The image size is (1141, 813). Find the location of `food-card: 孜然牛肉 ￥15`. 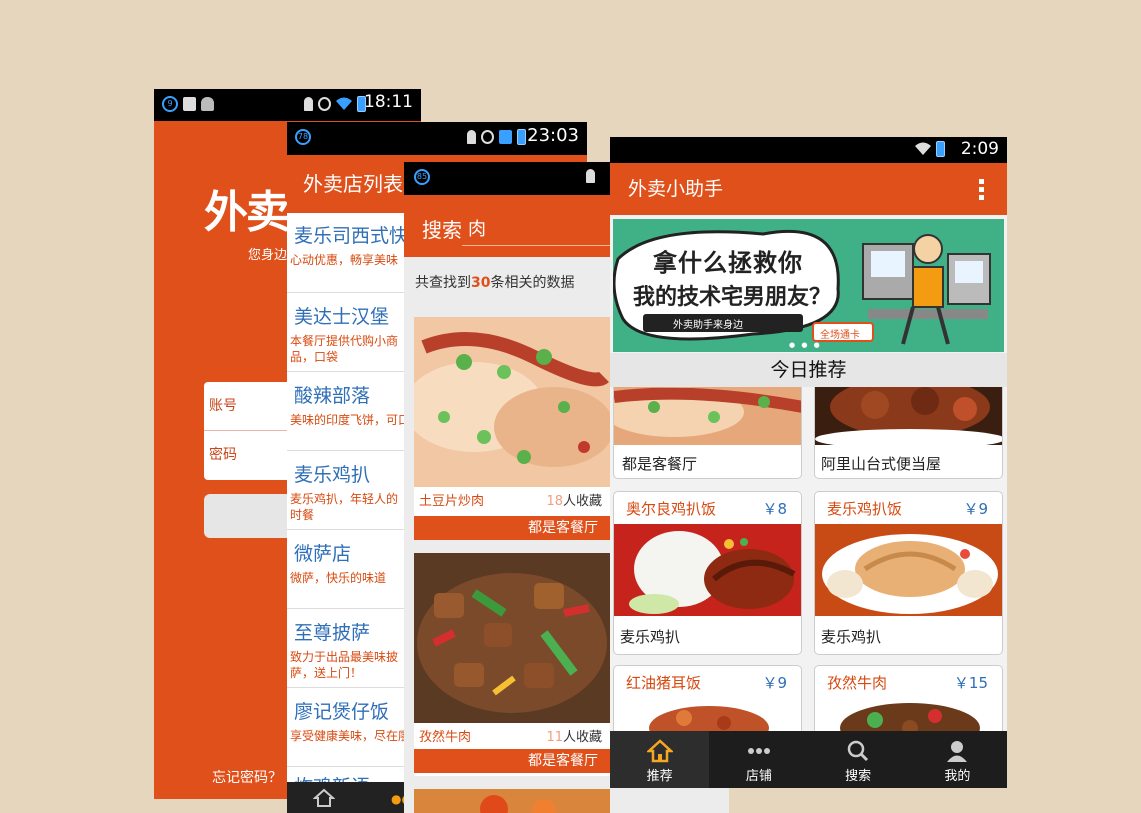

food-card: 孜然牛肉 ￥15 is located at coordinates (908, 700).